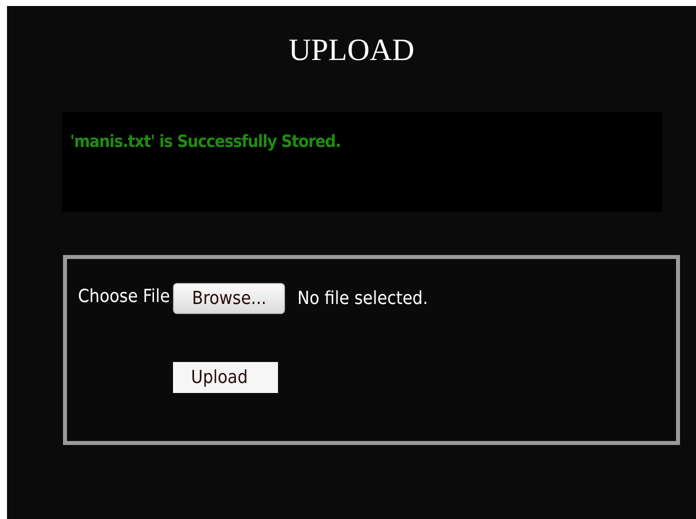  What do you see at coordinates (351, 50) in the screenshot?
I see `page-title: UPLOAD` at bounding box center [351, 50].